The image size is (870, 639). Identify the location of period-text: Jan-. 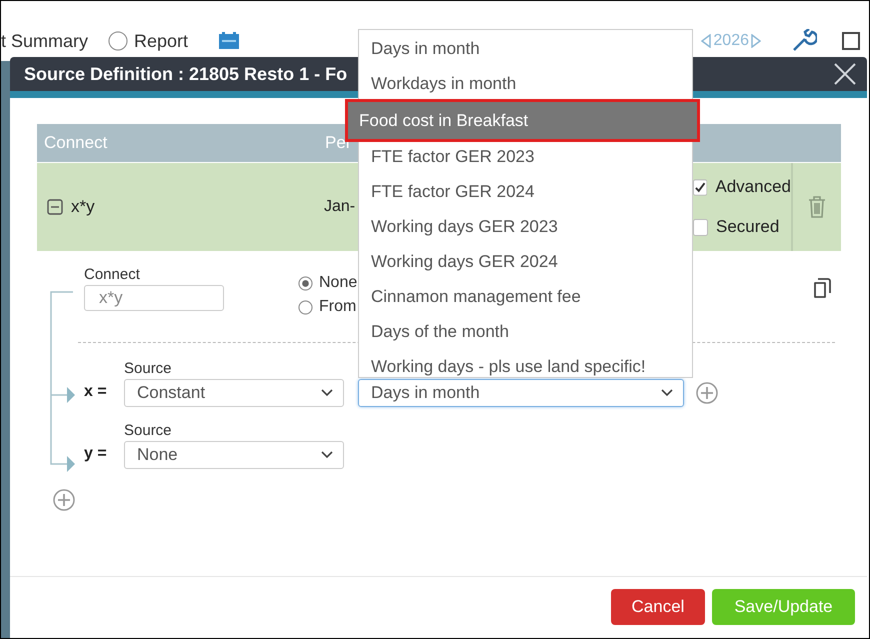
(340, 207).